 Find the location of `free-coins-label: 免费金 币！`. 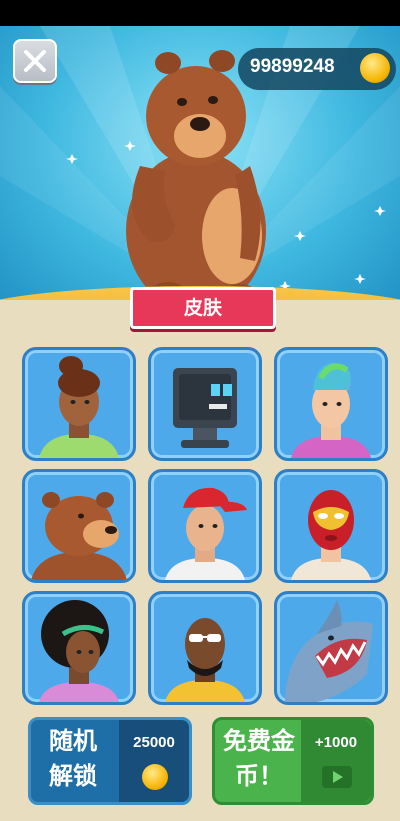

free-coins-label: 免费金 币！ is located at coordinates (259, 759).